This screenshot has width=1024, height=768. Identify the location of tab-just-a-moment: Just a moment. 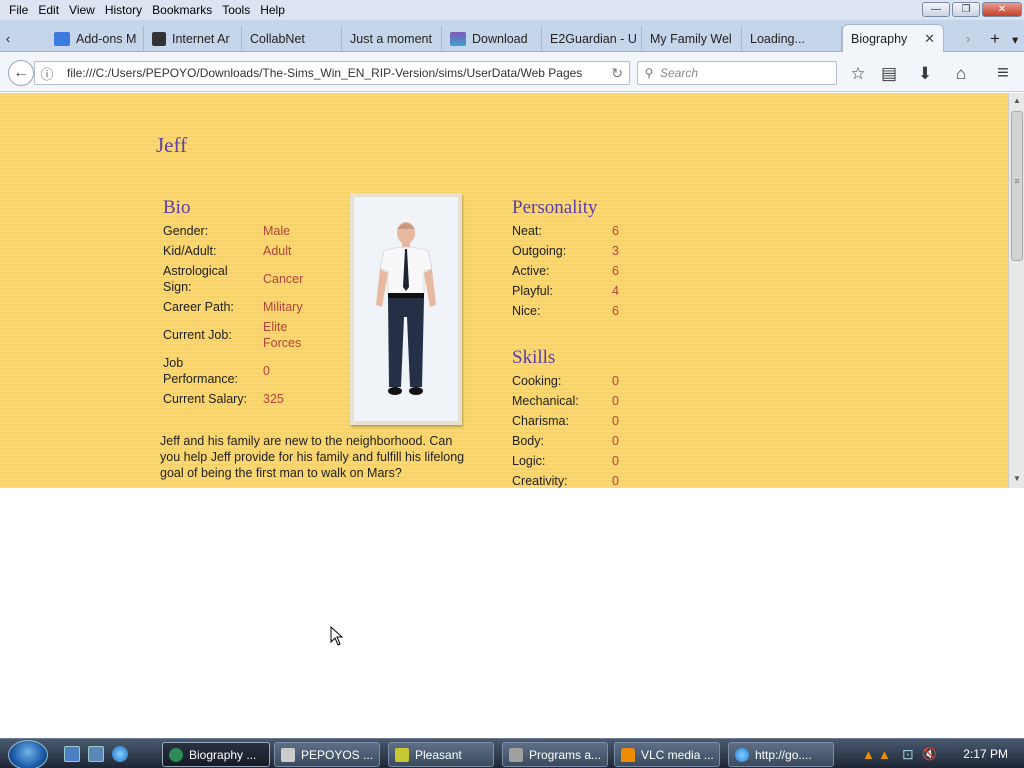
(392, 39).